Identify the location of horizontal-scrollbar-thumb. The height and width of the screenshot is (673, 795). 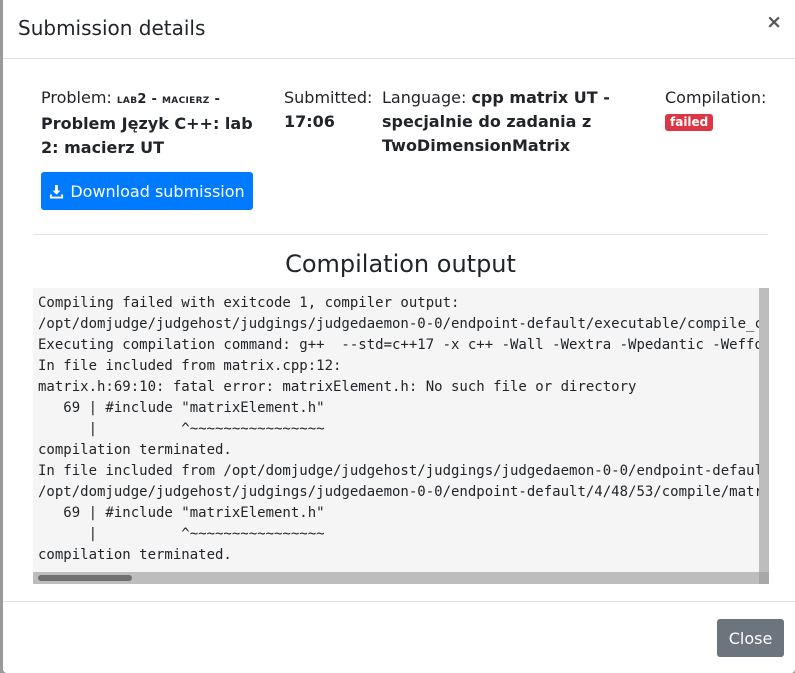
(85, 578).